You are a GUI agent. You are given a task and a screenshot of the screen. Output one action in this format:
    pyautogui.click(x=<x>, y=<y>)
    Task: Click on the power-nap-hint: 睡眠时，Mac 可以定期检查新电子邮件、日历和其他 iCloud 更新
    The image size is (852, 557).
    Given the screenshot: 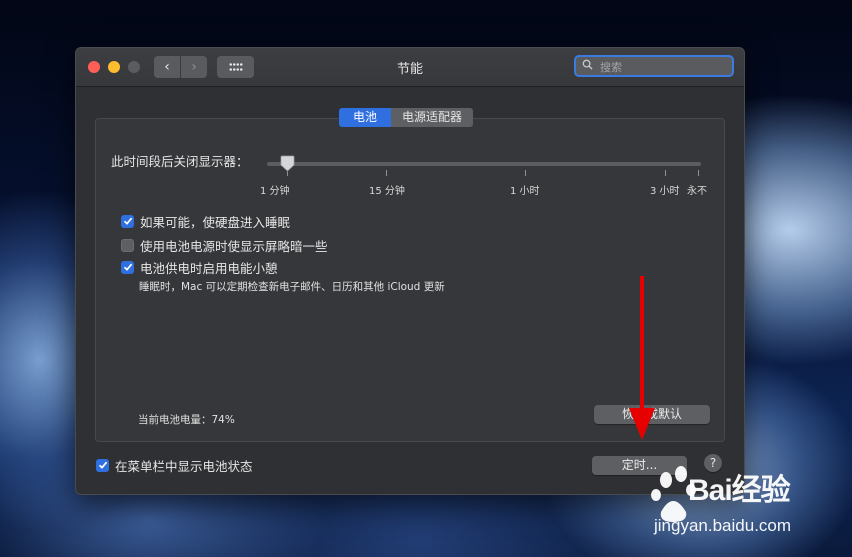 What is the action you would take?
    pyautogui.click(x=292, y=287)
    